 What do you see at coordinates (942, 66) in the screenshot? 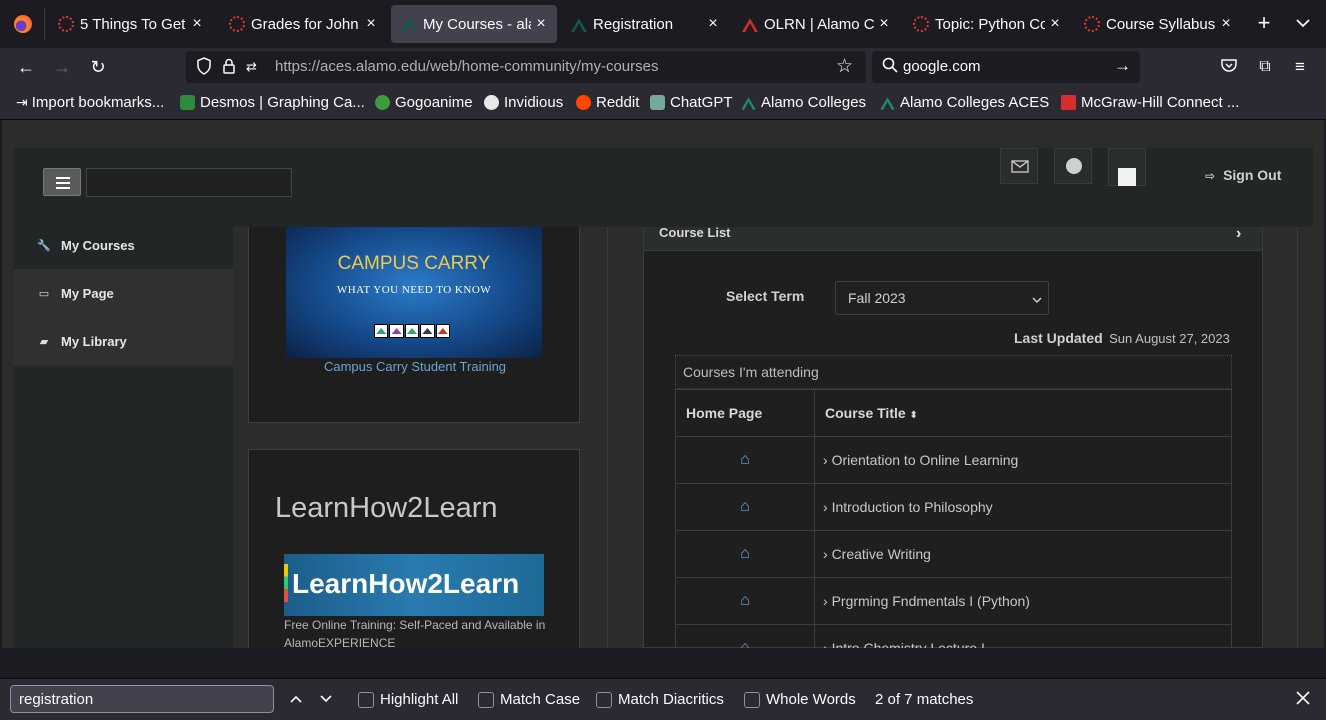
I see `search-input: google.com` at bounding box center [942, 66].